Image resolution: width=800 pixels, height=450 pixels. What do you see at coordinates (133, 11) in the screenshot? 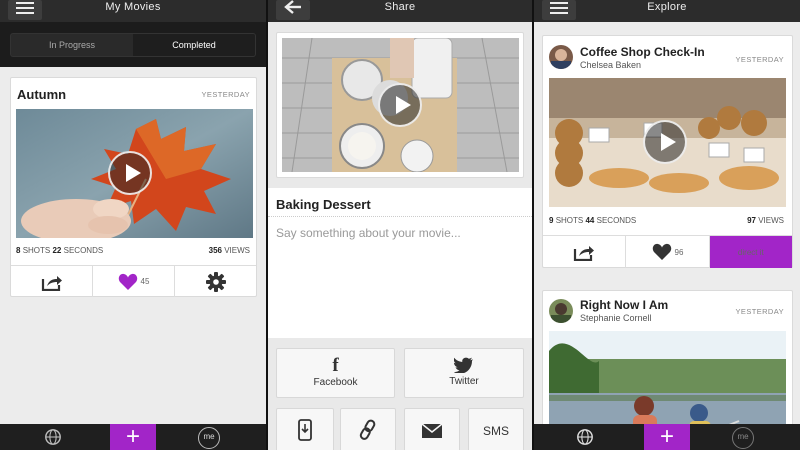
I see `top-bar: My Movies` at bounding box center [133, 11].